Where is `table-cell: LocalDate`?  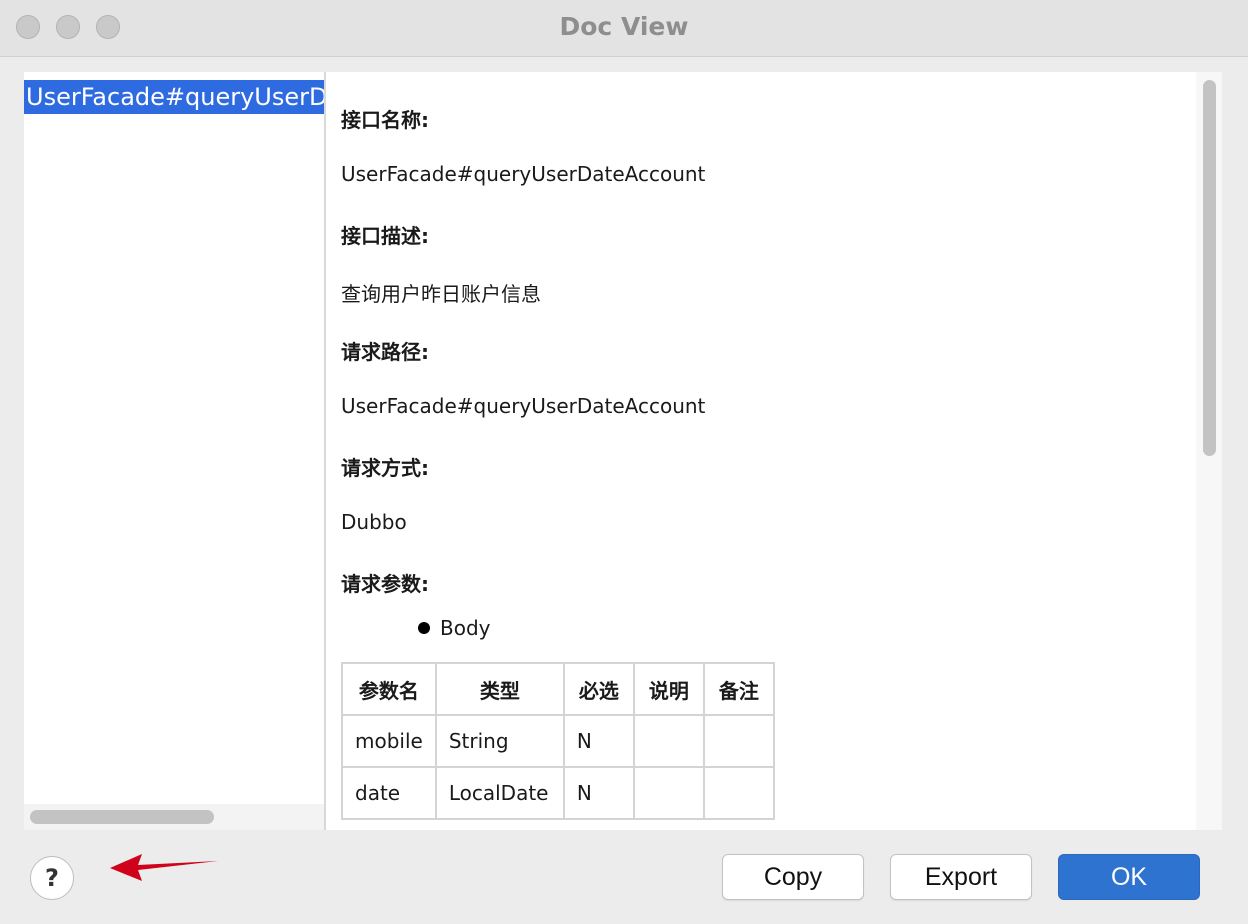 table-cell: LocalDate is located at coordinates (499, 793).